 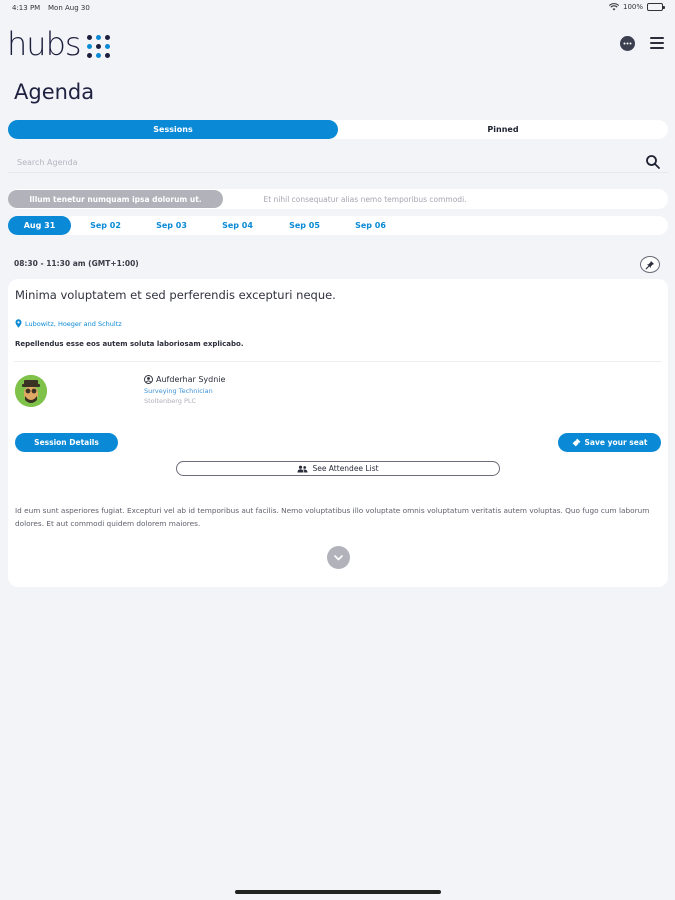 What do you see at coordinates (237, 225) in the screenshot?
I see `date-tab-sep-04: Sep 04` at bounding box center [237, 225].